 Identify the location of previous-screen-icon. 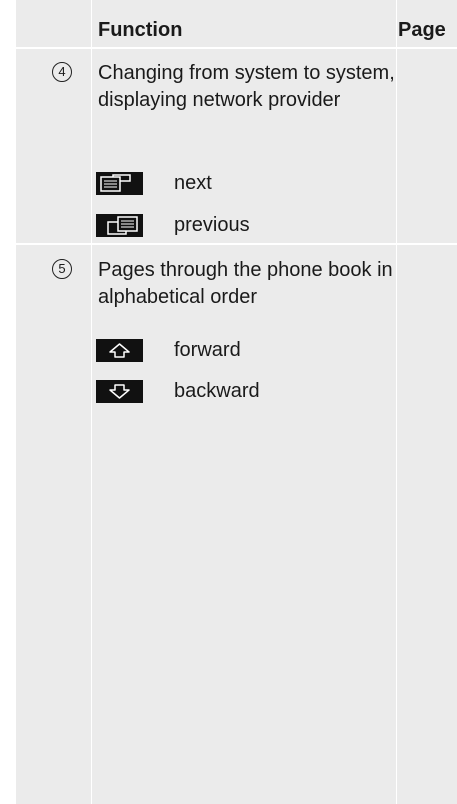
(119, 225).